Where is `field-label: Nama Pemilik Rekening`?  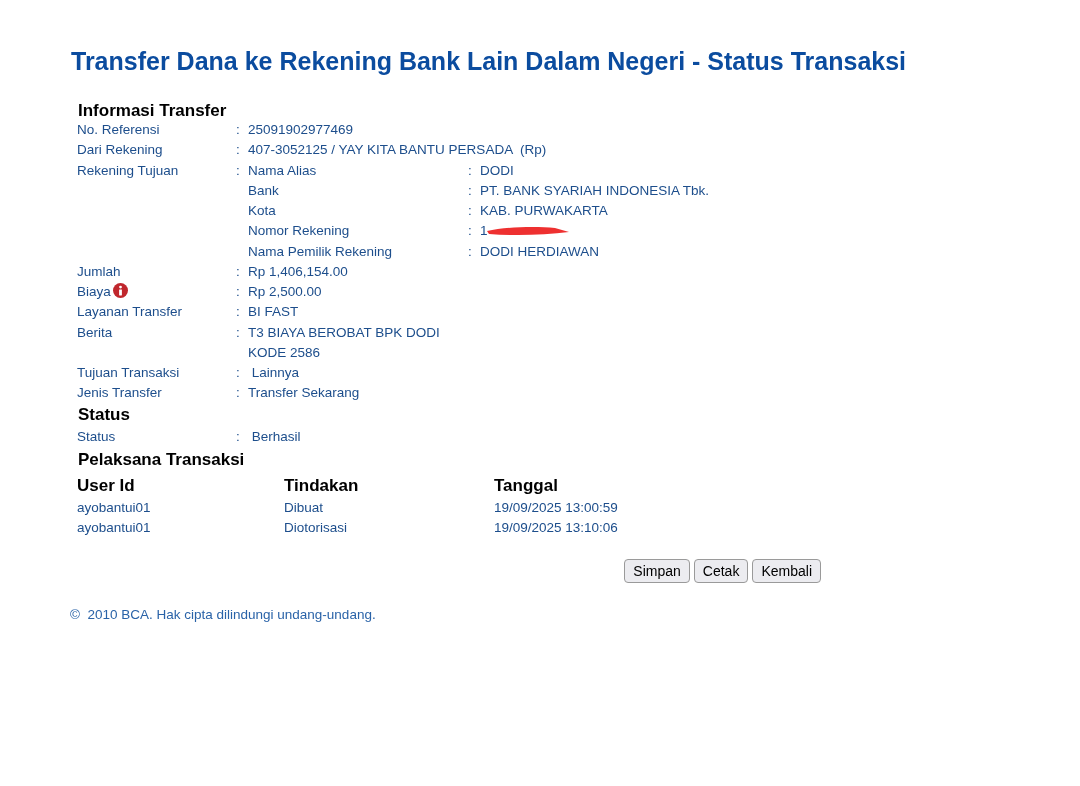 field-label: Nama Pemilik Rekening is located at coordinates (321, 251).